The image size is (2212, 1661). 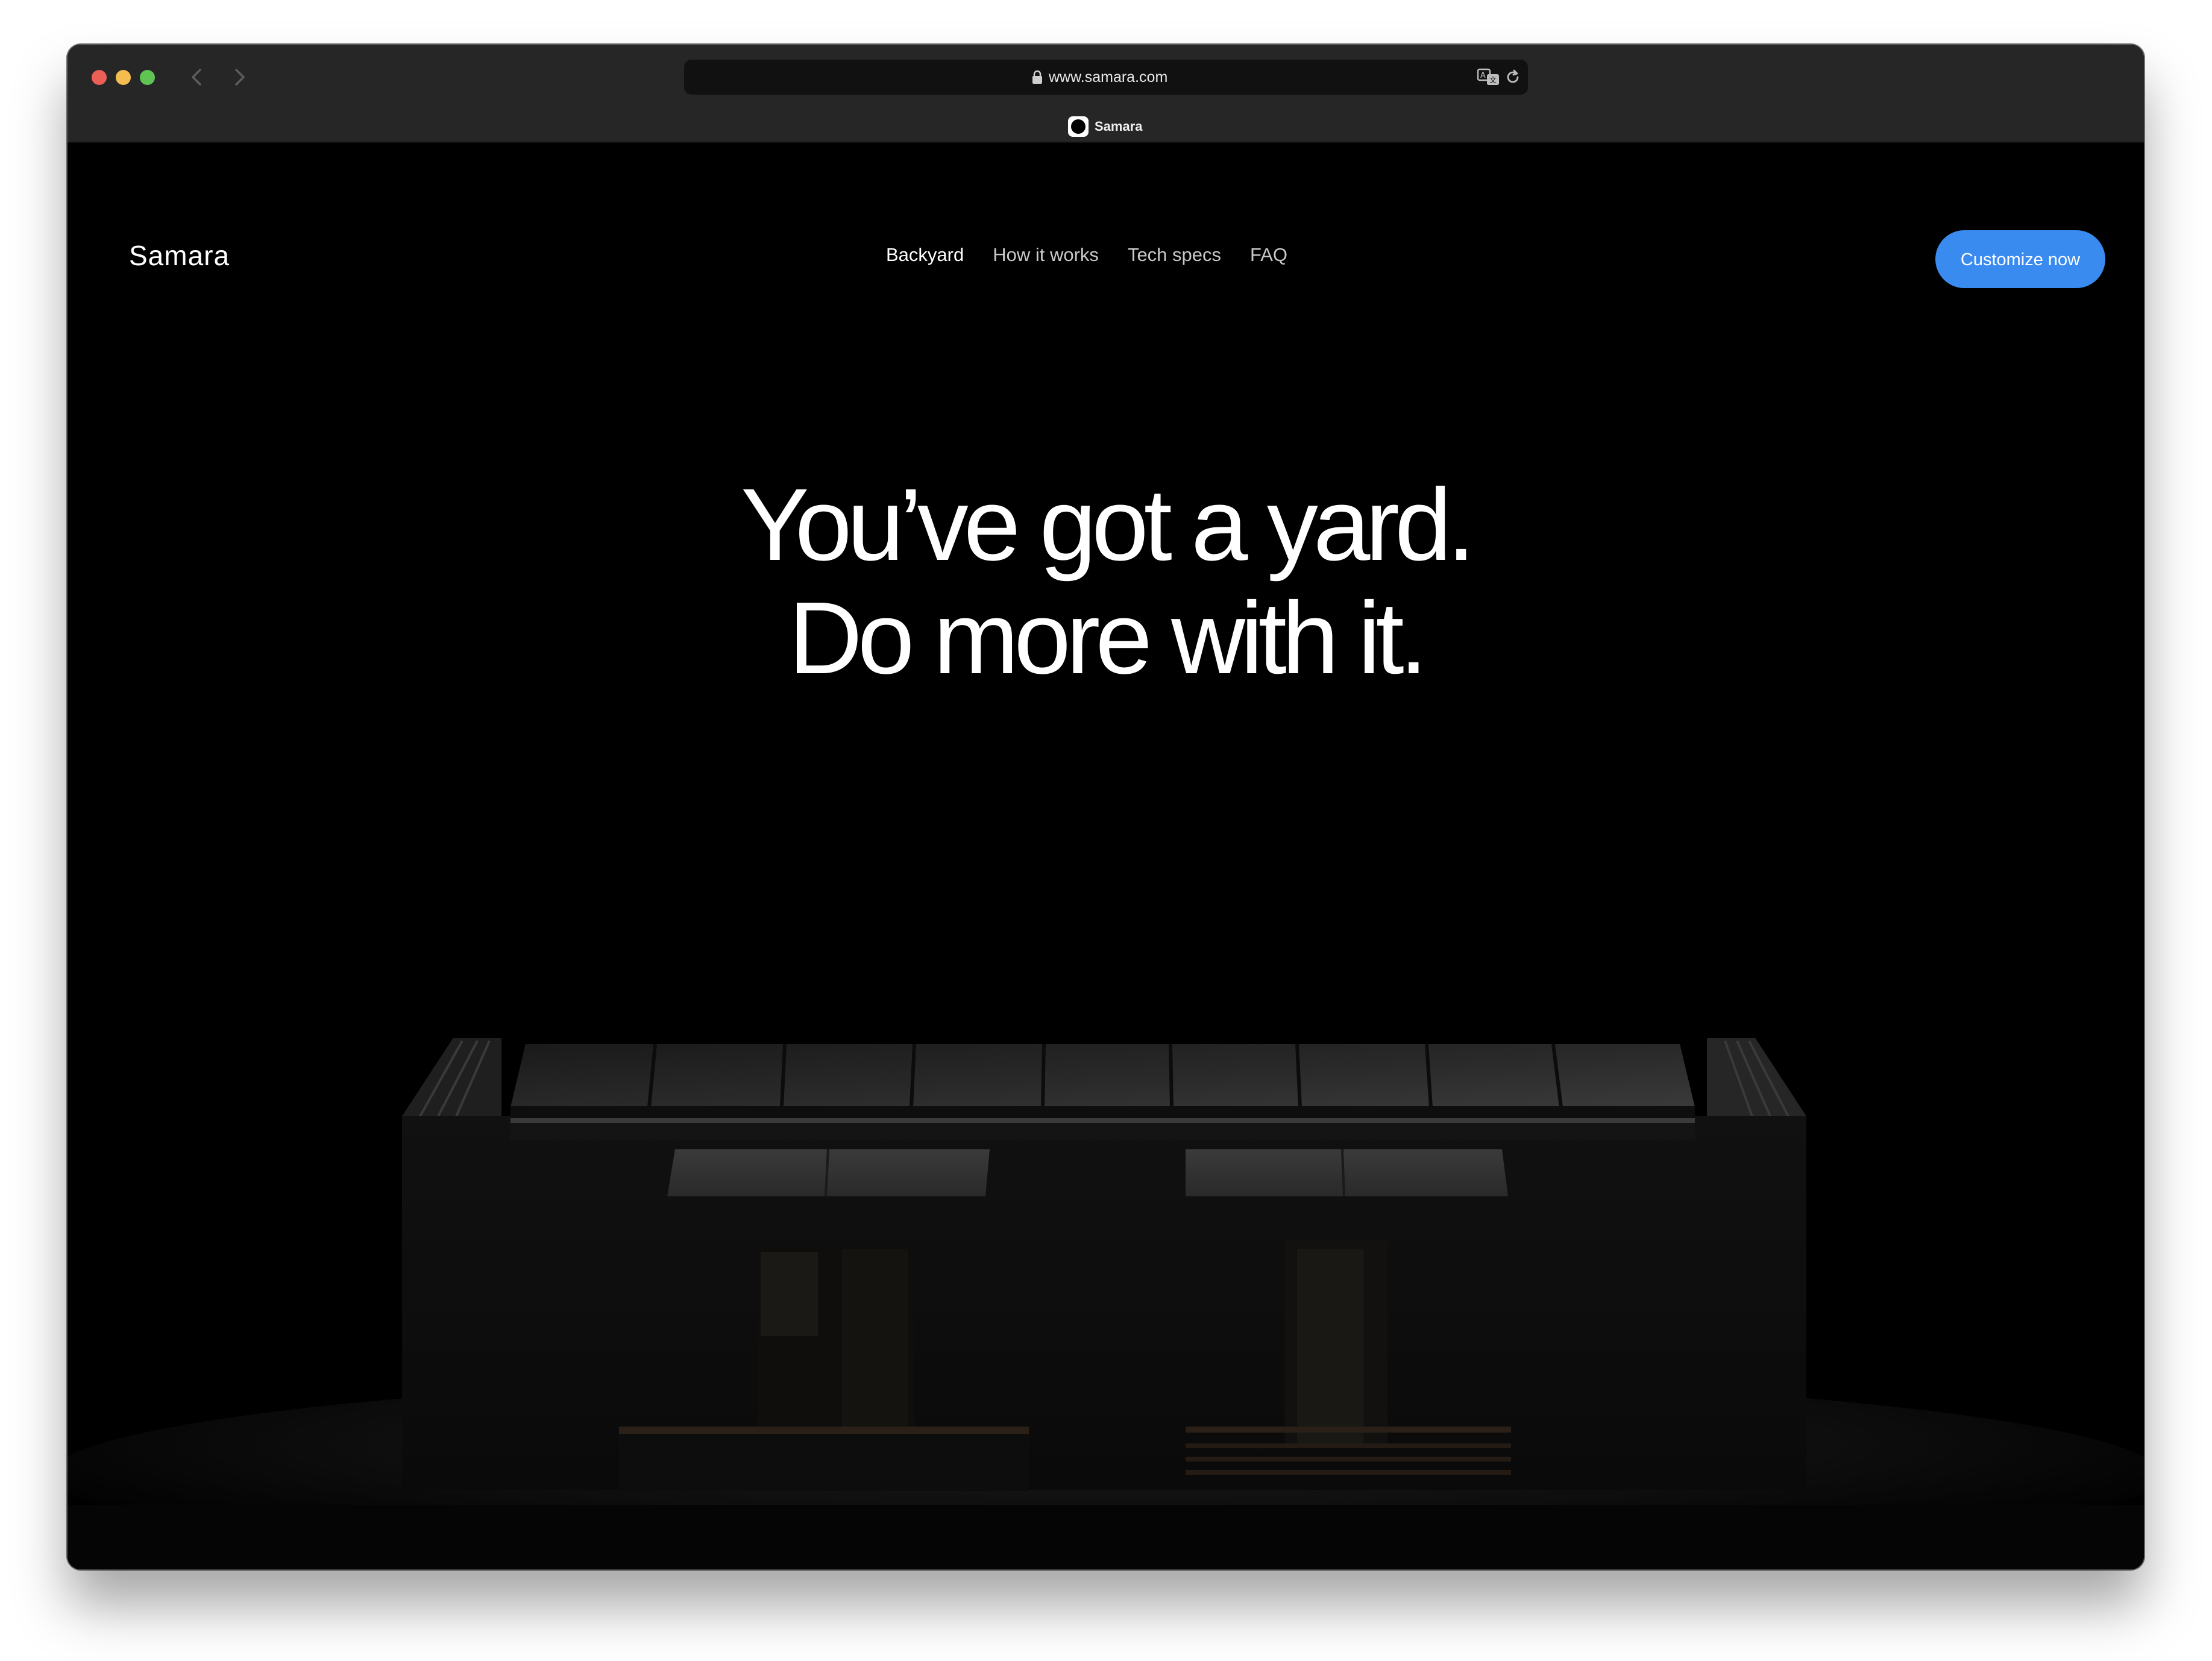 I want to click on customize-now-button: Customize now, so click(x=2020, y=259).